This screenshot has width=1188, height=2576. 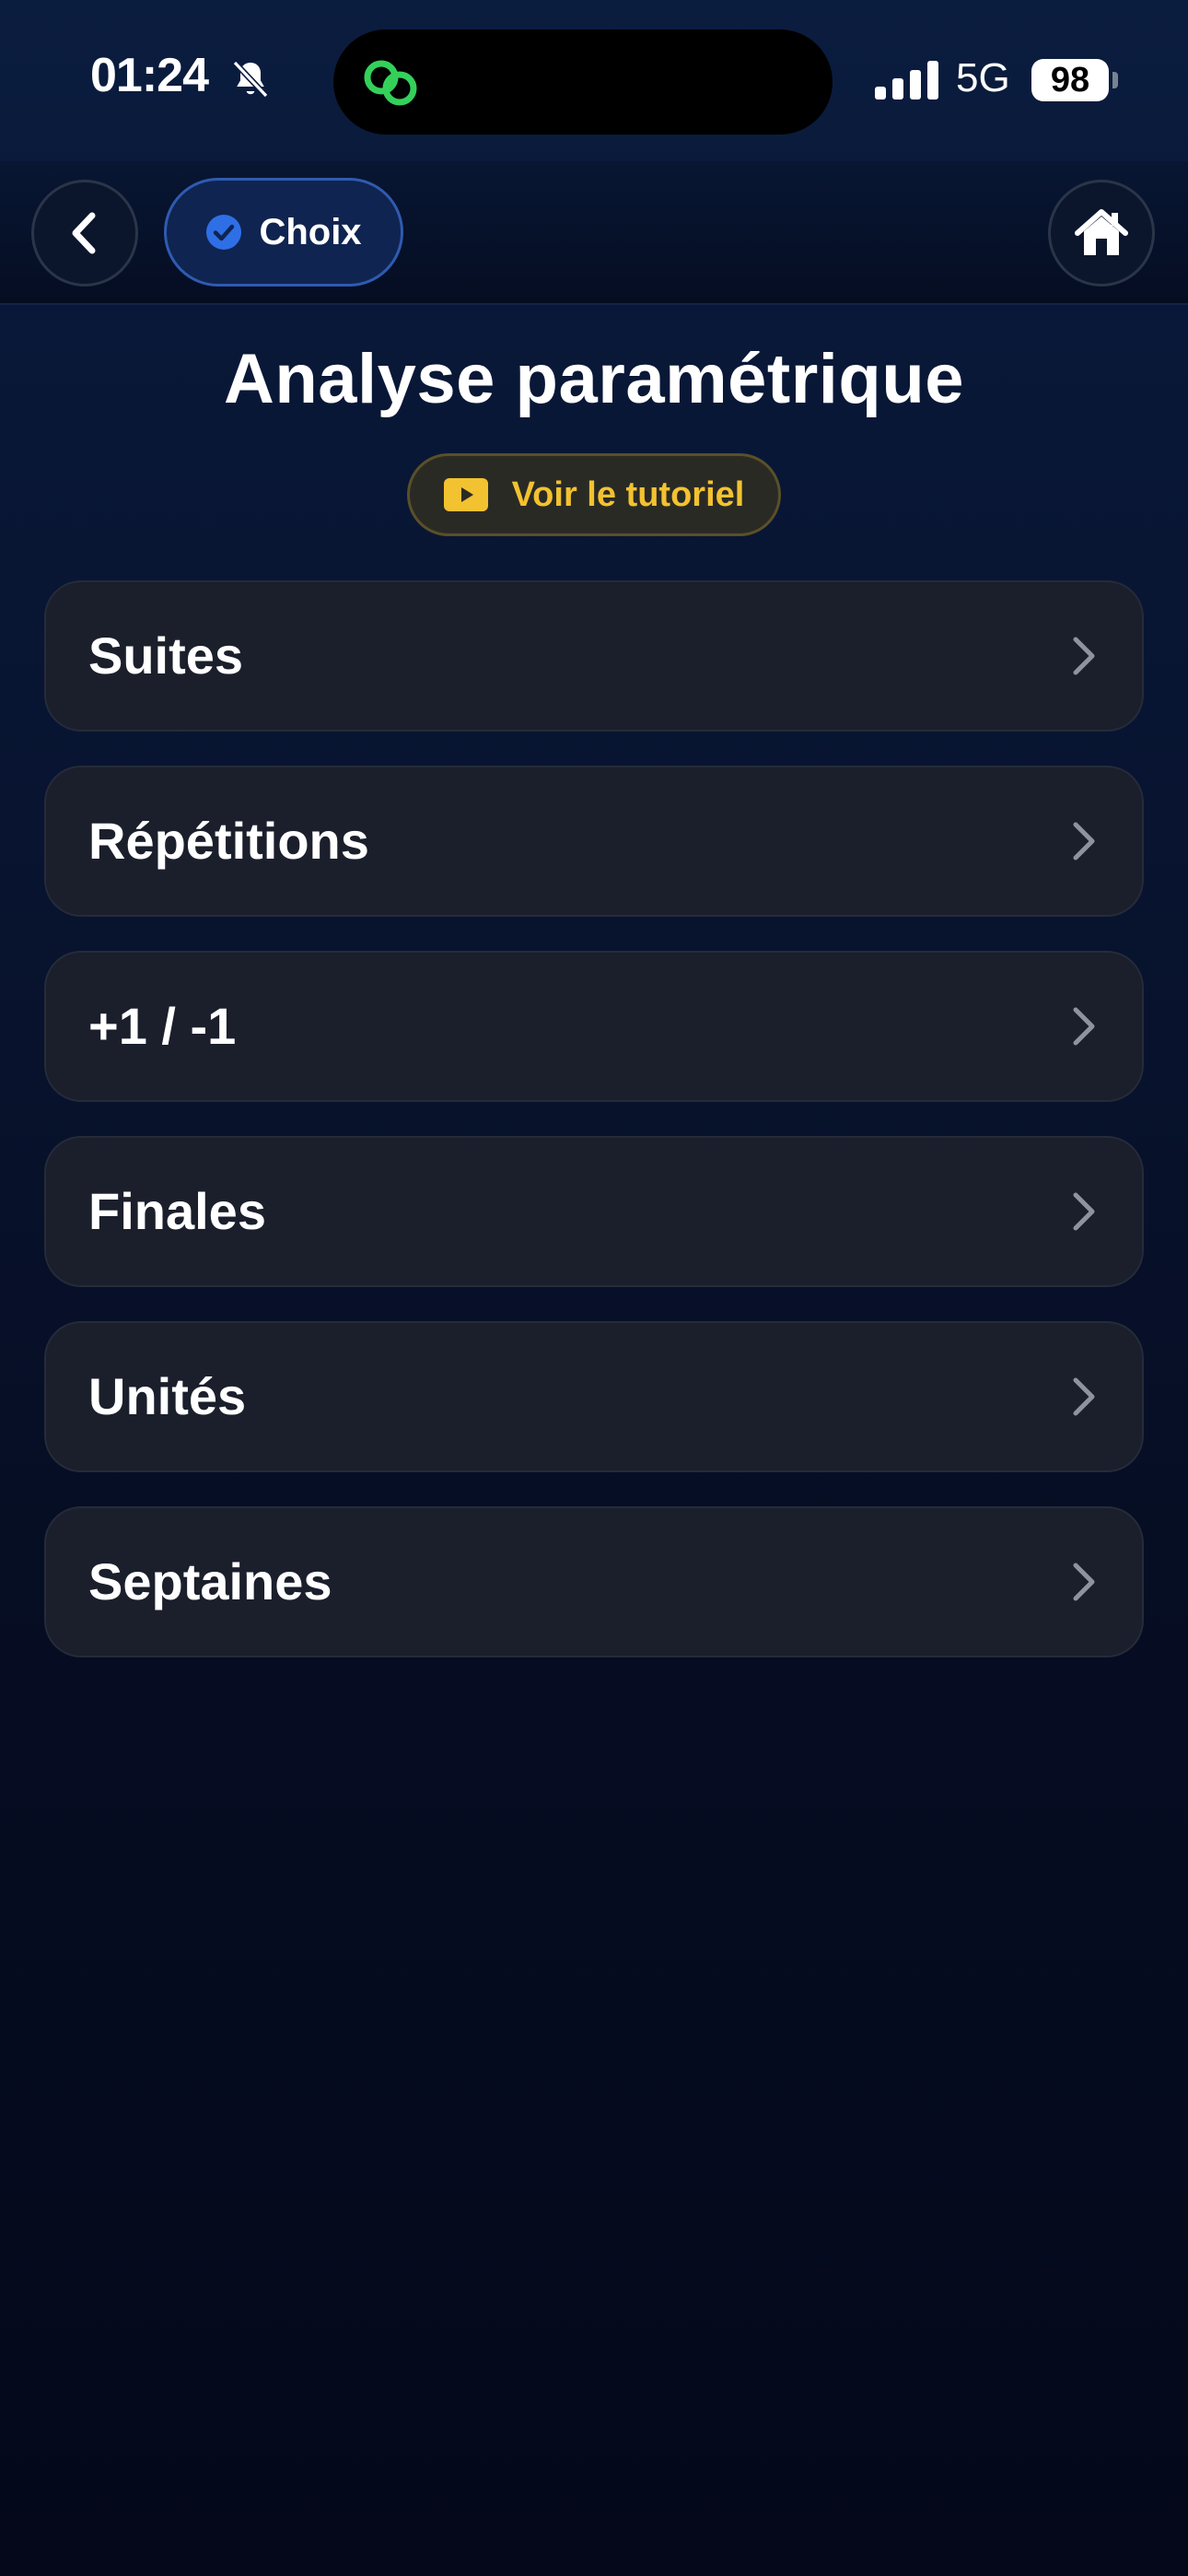 I want to click on link-icon, so click(x=390, y=83).